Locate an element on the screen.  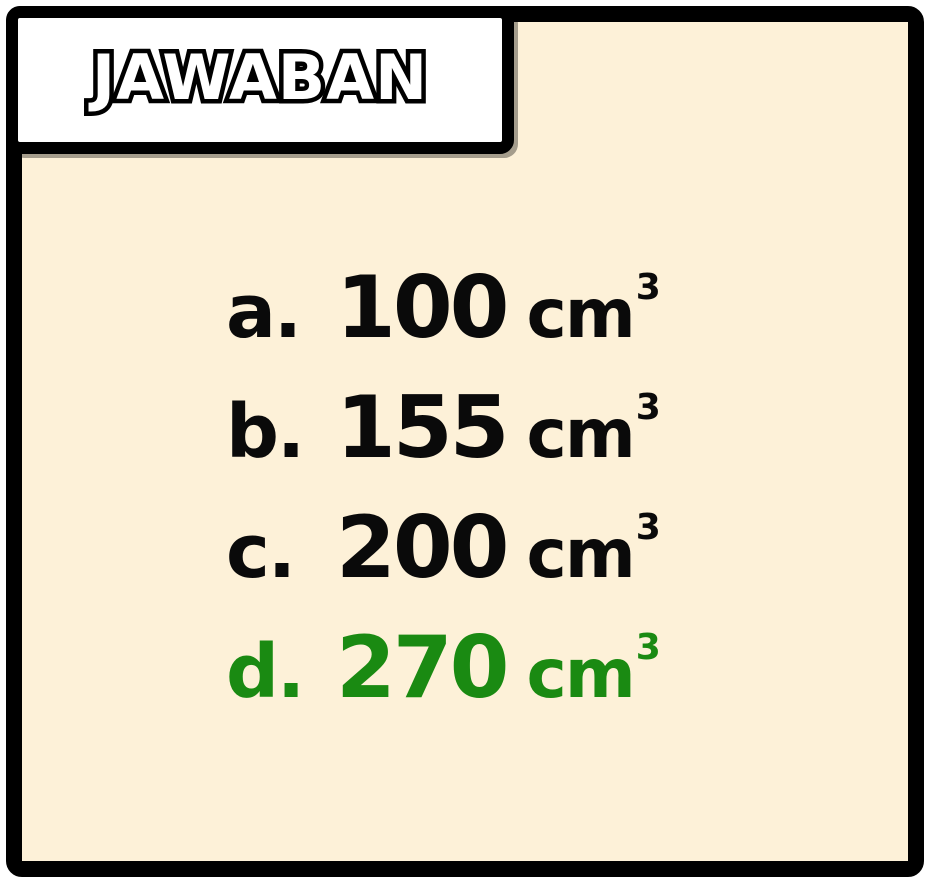
option-letter: b. is located at coordinates (265, 432).